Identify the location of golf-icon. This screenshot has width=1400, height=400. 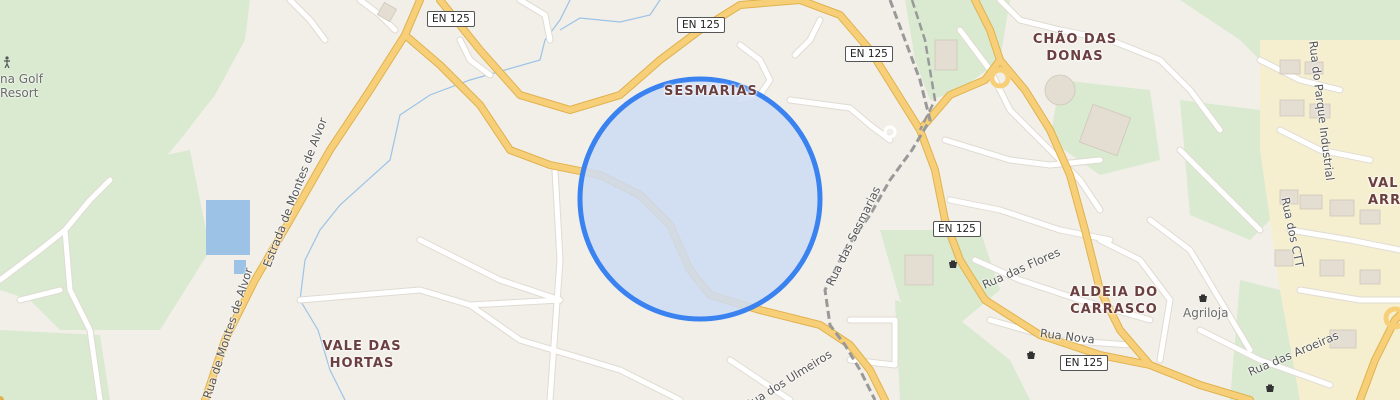
(7, 62).